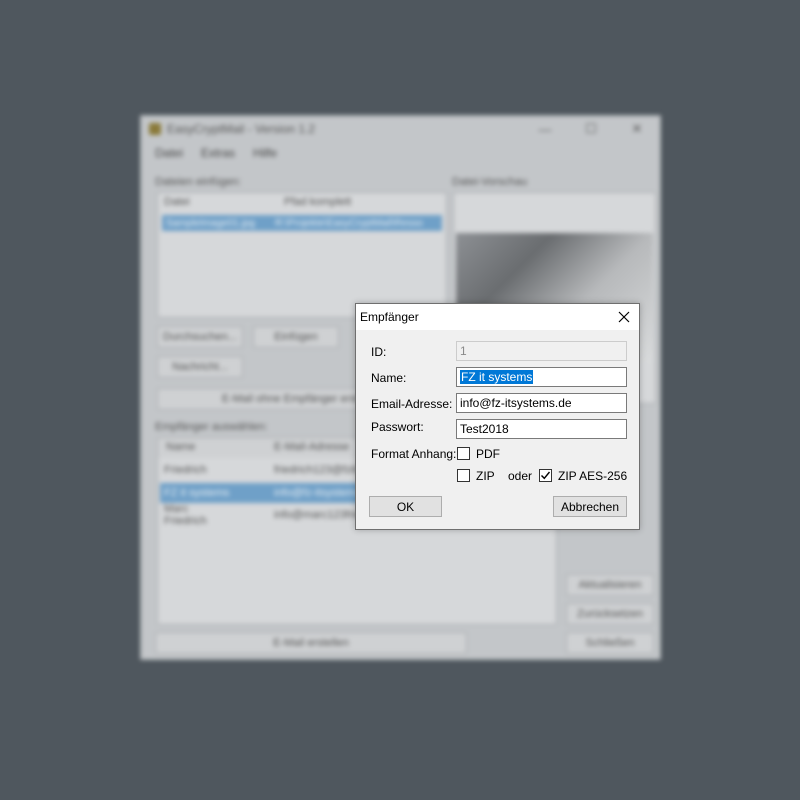 The height and width of the screenshot is (800, 800). Describe the element at coordinates (210, 223) in the screenshot. I see `file-name: SampleImage01.jpg` at that location.